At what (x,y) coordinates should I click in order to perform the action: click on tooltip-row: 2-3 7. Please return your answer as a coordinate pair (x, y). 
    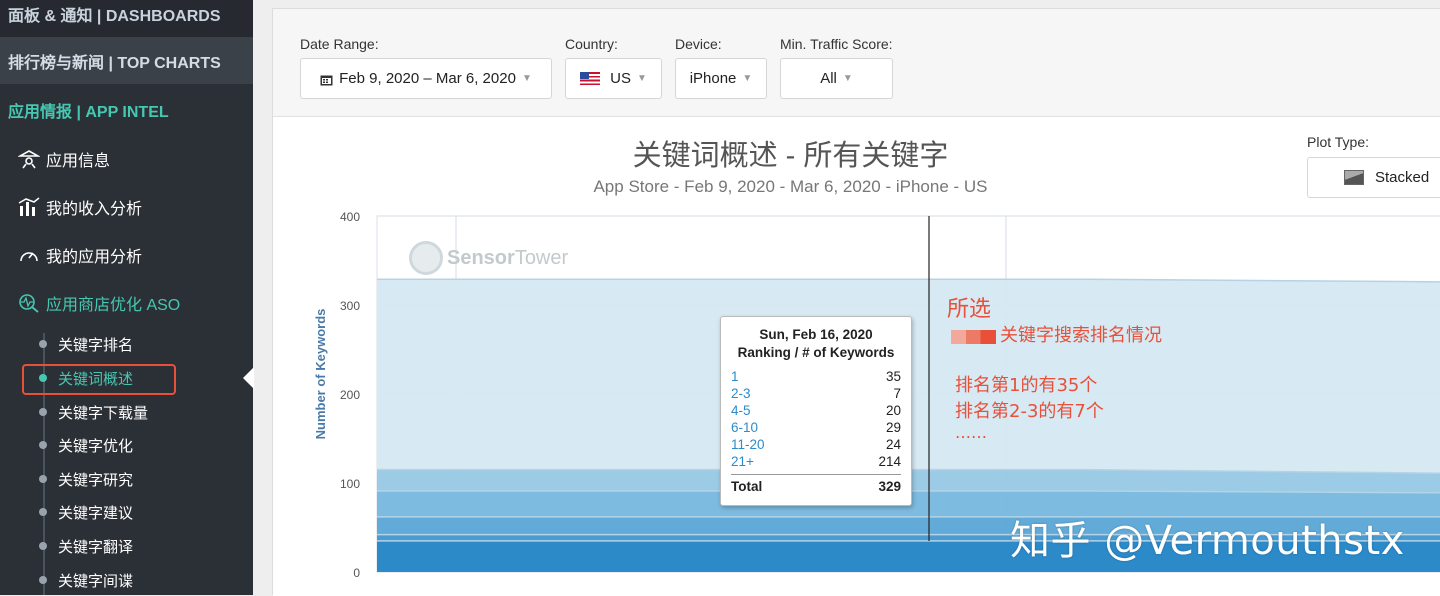
    Looking at the image, I should click on (816, 393).